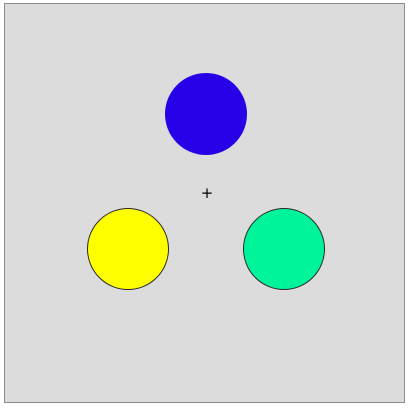 The width and height of the screenshot is (413, 410). I want to click on blue-circle-target, so click(206, 114).